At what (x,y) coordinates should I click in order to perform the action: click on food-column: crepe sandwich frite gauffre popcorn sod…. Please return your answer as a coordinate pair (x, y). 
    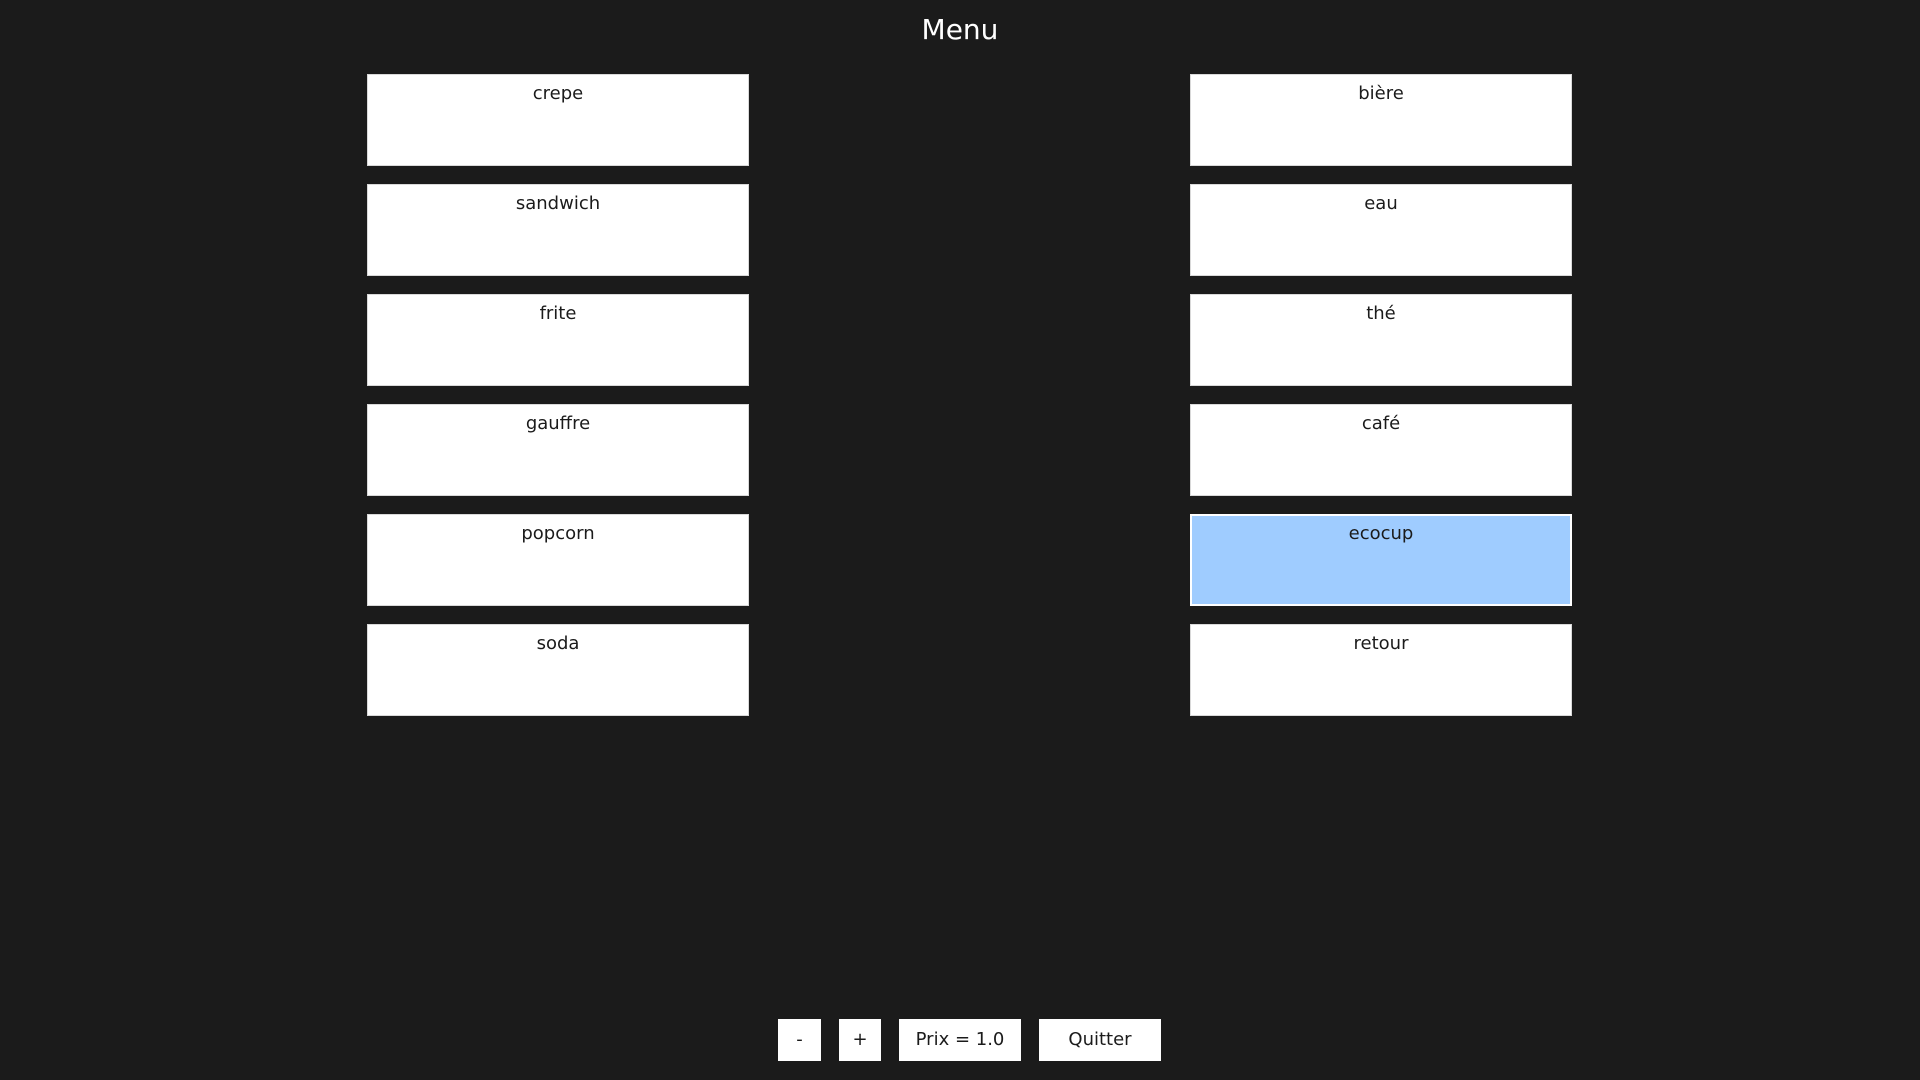
    Looking at the image, I should click on (558, 404).